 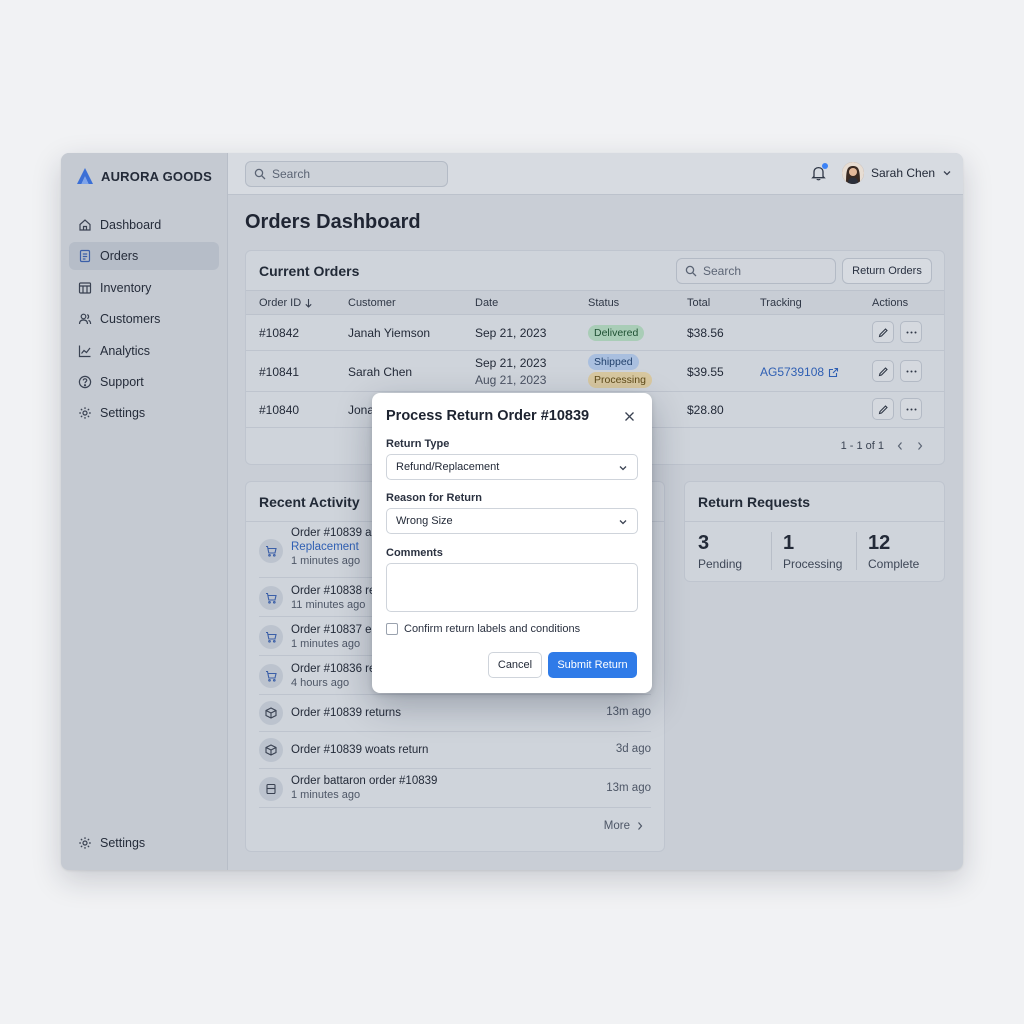 I want to click on column-header-total: Total, so click(x=698, y=303).